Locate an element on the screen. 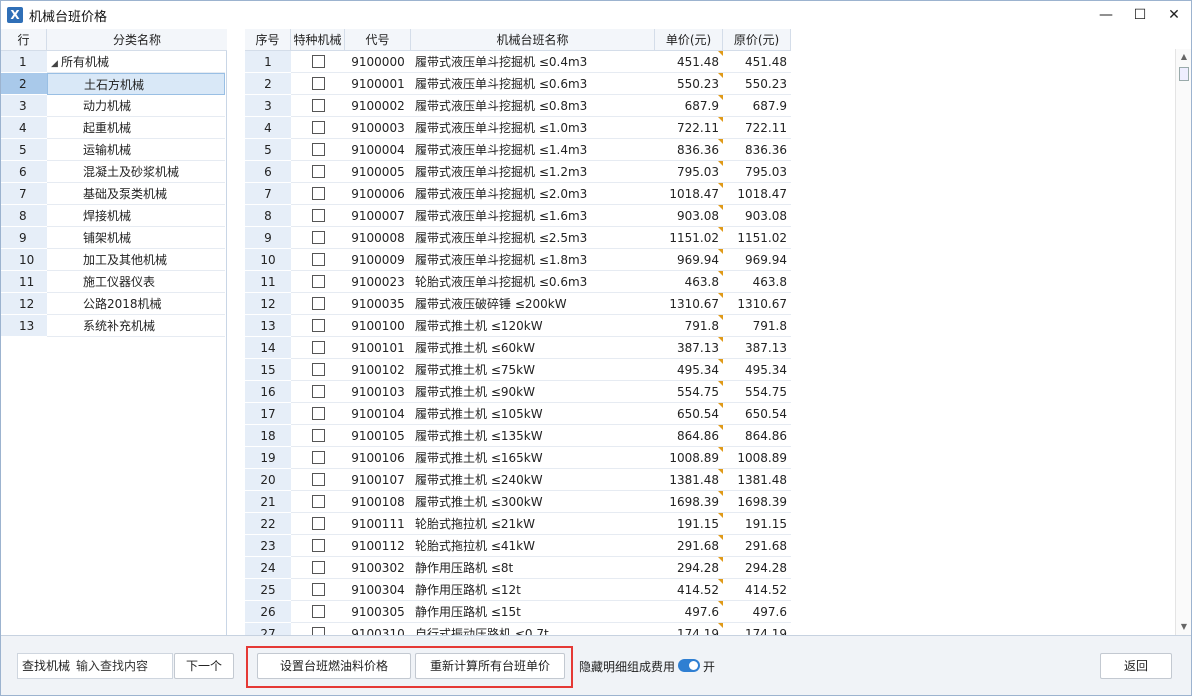  category-row: 8 焊接机械 is located at coordinates (114, 216).